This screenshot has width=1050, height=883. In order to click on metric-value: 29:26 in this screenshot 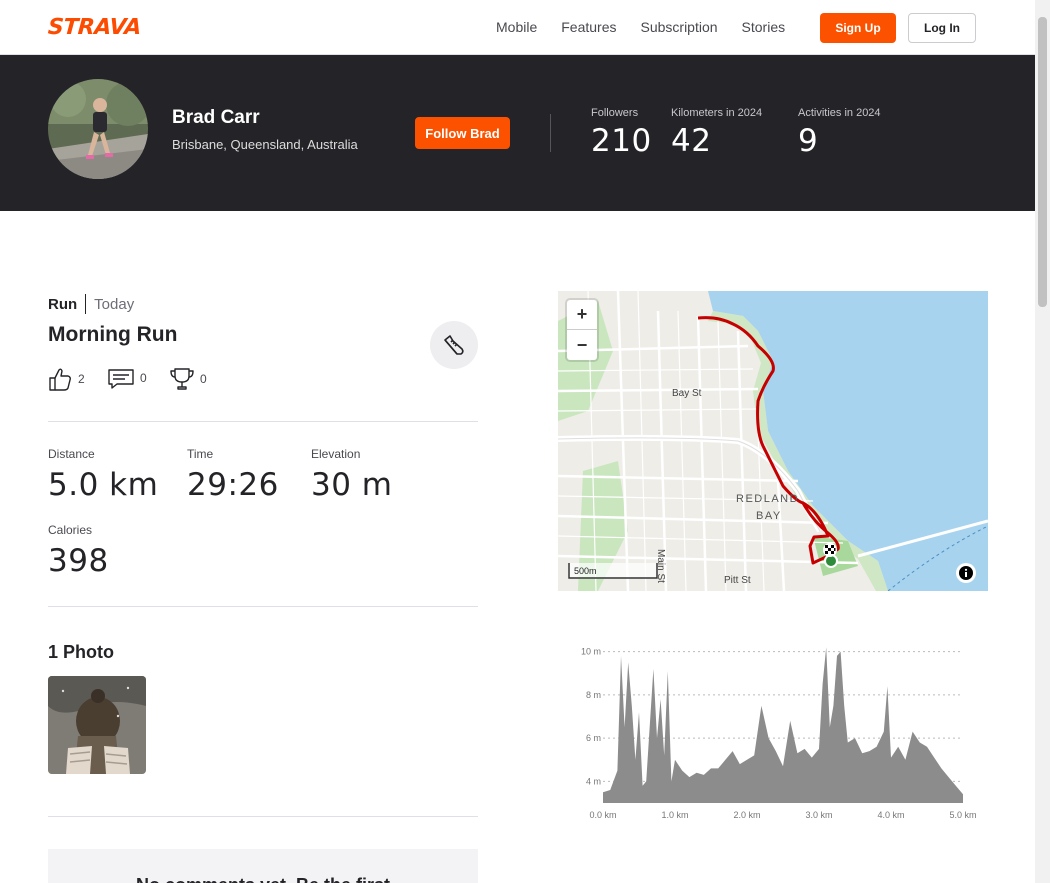, I will do `click(233, 485)`.